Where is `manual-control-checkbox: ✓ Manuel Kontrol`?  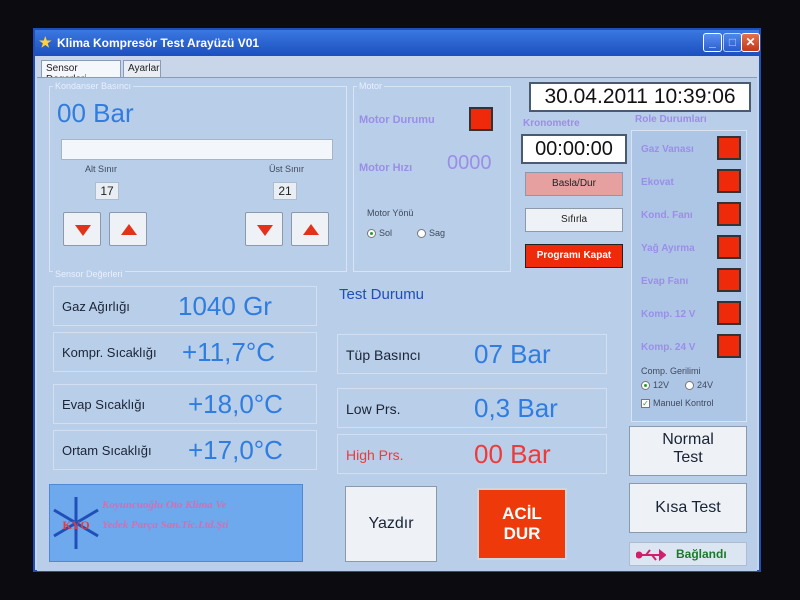
manual-control-checkbox: ✓ Manuel Kontrol is located at coordinates (677, 403).